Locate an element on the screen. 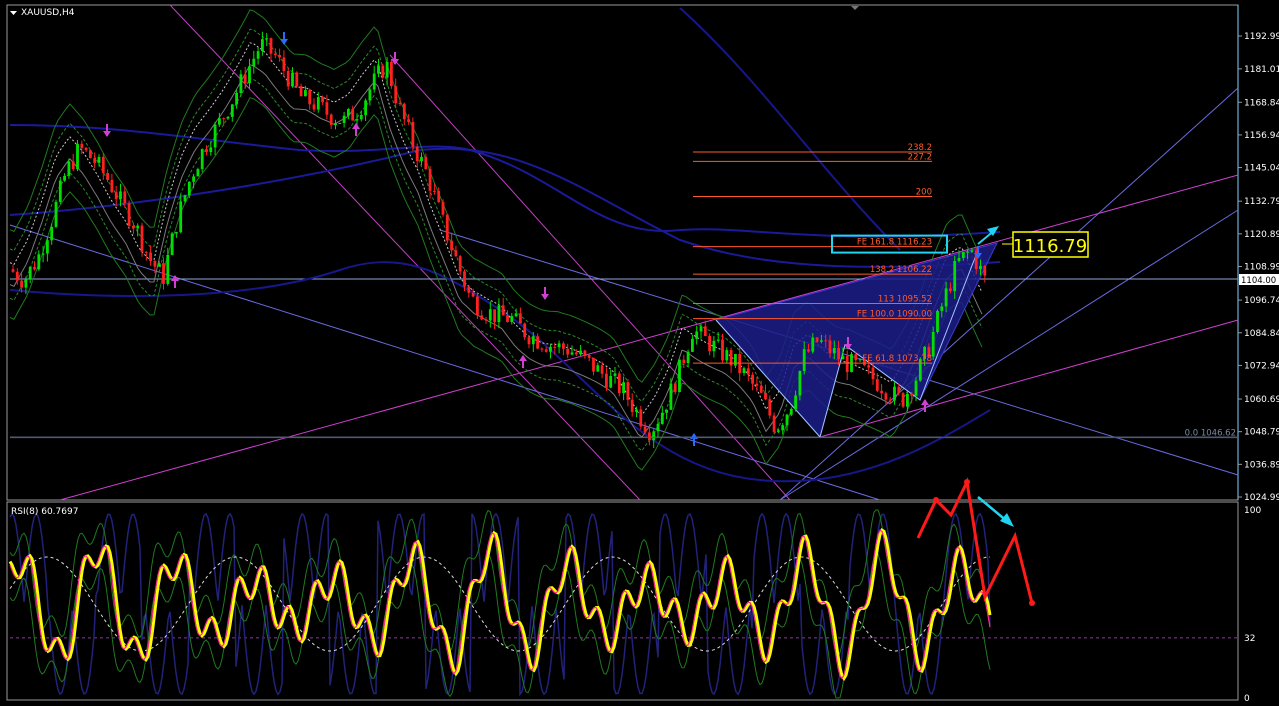  price-tick-label: 1084.84 is located at coordinates (1261, 334).